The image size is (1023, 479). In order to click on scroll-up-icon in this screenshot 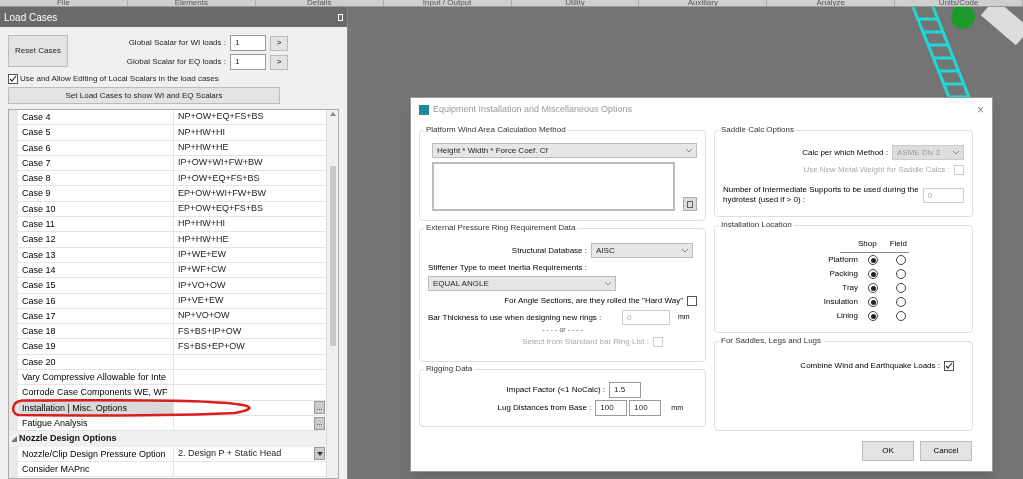, I will do `click(332, 114)`.